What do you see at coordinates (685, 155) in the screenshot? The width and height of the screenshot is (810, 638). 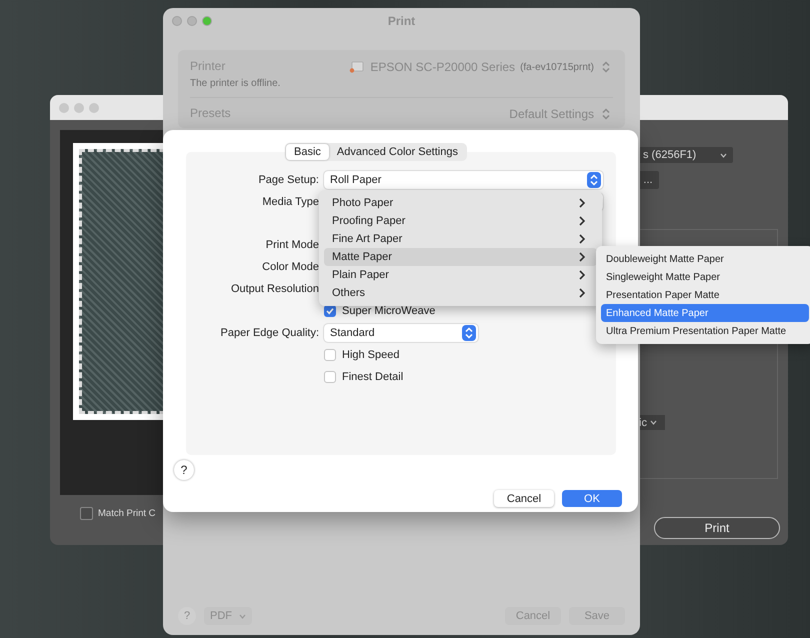 I see `printer-dropdown: s (6256F1)` at bounding box center [685, 155].